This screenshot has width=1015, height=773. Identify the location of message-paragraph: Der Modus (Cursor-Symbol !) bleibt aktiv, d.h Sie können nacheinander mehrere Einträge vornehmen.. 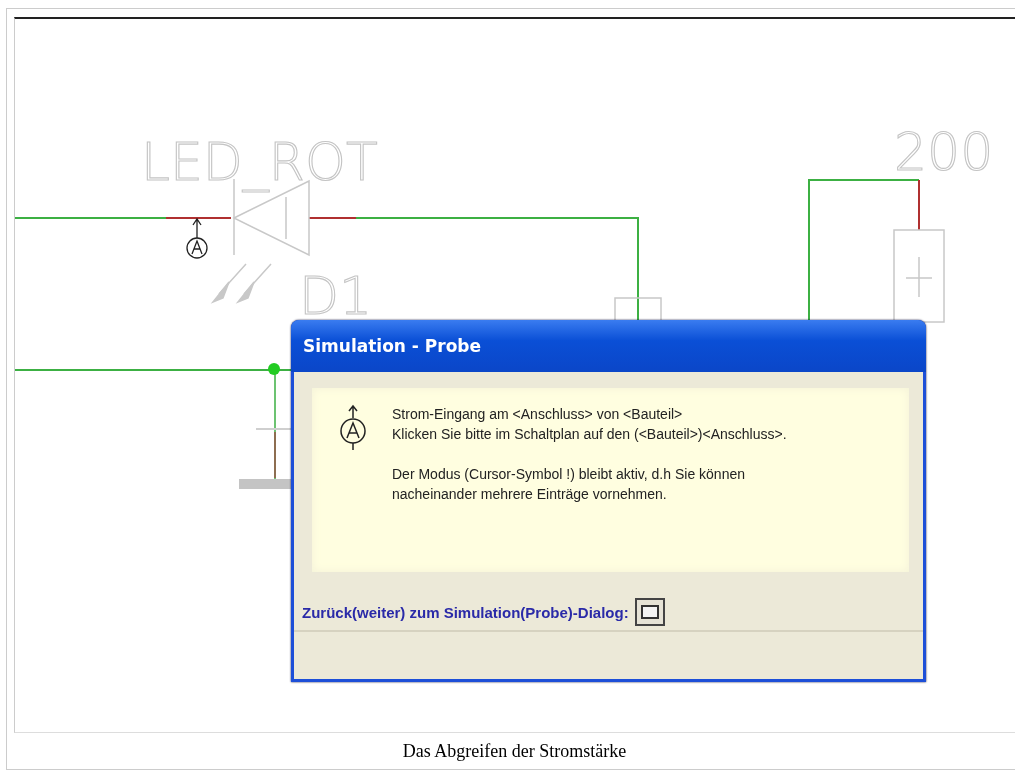
(569, 484).